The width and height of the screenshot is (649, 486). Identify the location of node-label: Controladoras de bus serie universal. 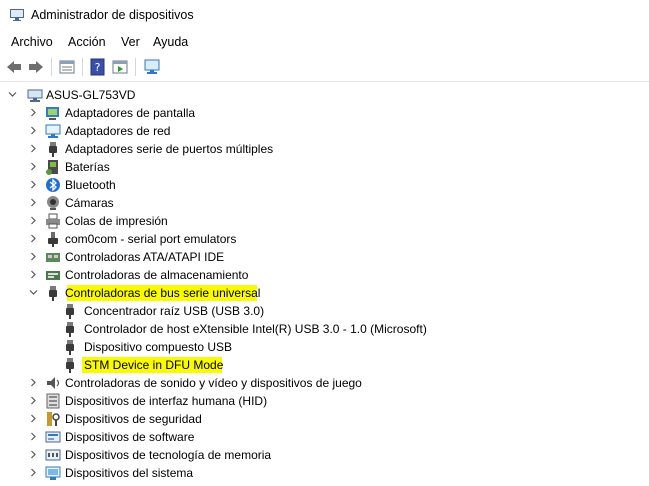
(163, 293).